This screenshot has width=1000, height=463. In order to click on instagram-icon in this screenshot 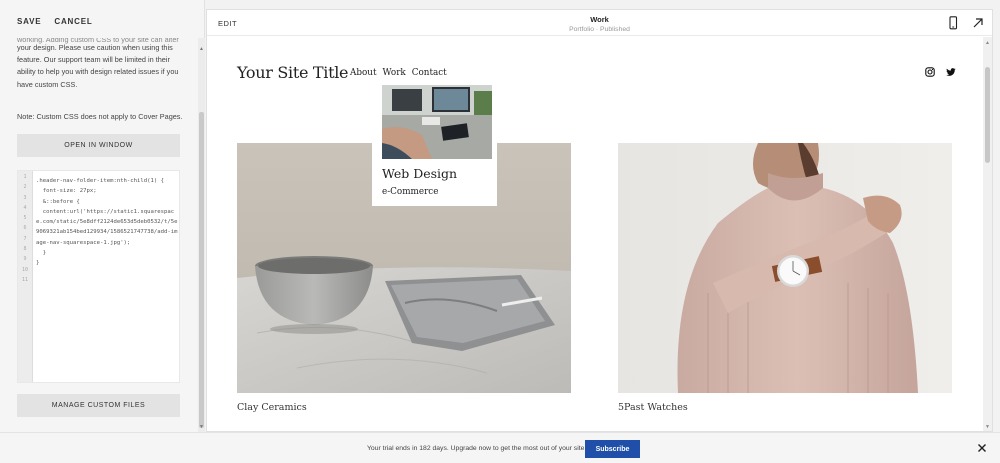, I will do `click(930, 72)`.